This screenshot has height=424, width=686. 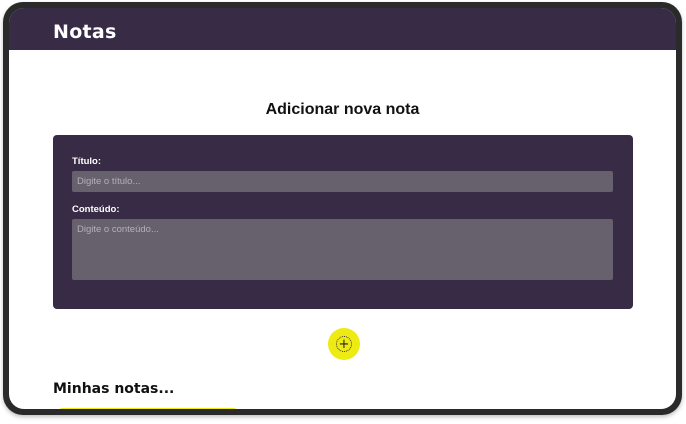 I want to click on title-label: Título:, so click(x=87, y=161).